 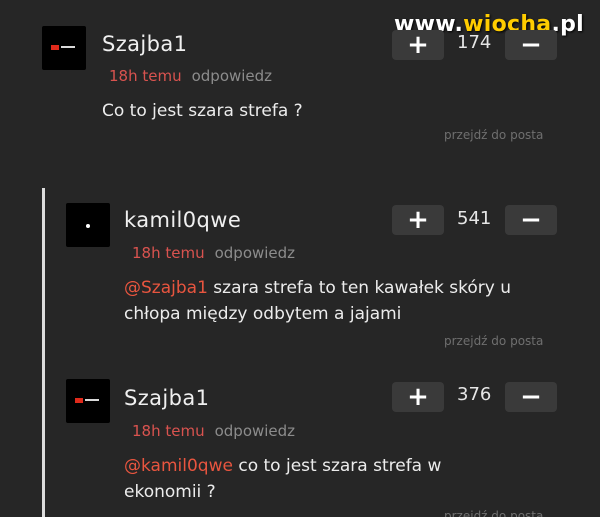 What do you see at coordinates (178, 466) in the screenshot?
I see `mention-link: @kamil0qwe` at bounding box center [178, 466].